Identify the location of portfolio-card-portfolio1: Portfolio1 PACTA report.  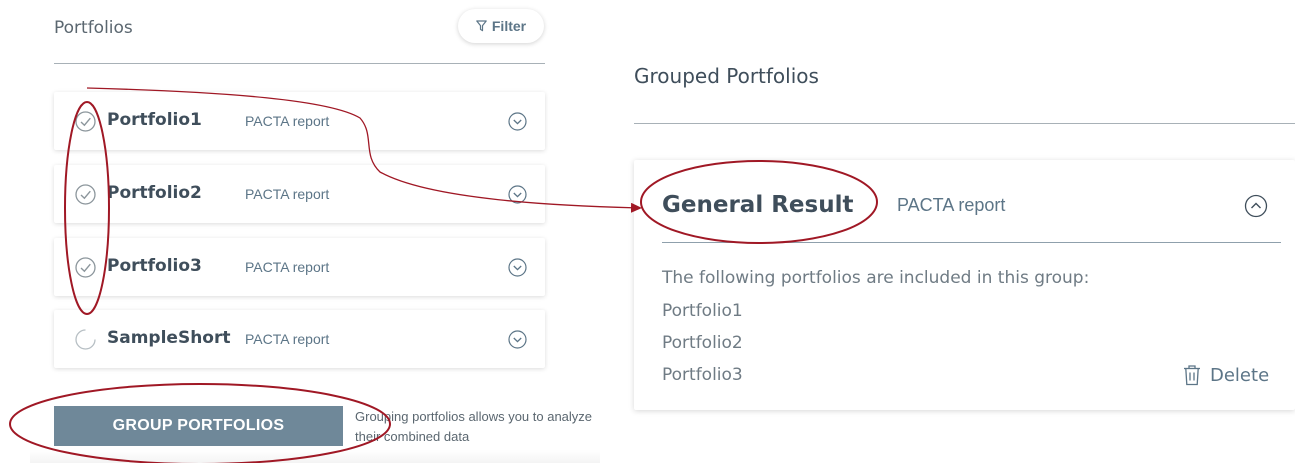
(299, 121).